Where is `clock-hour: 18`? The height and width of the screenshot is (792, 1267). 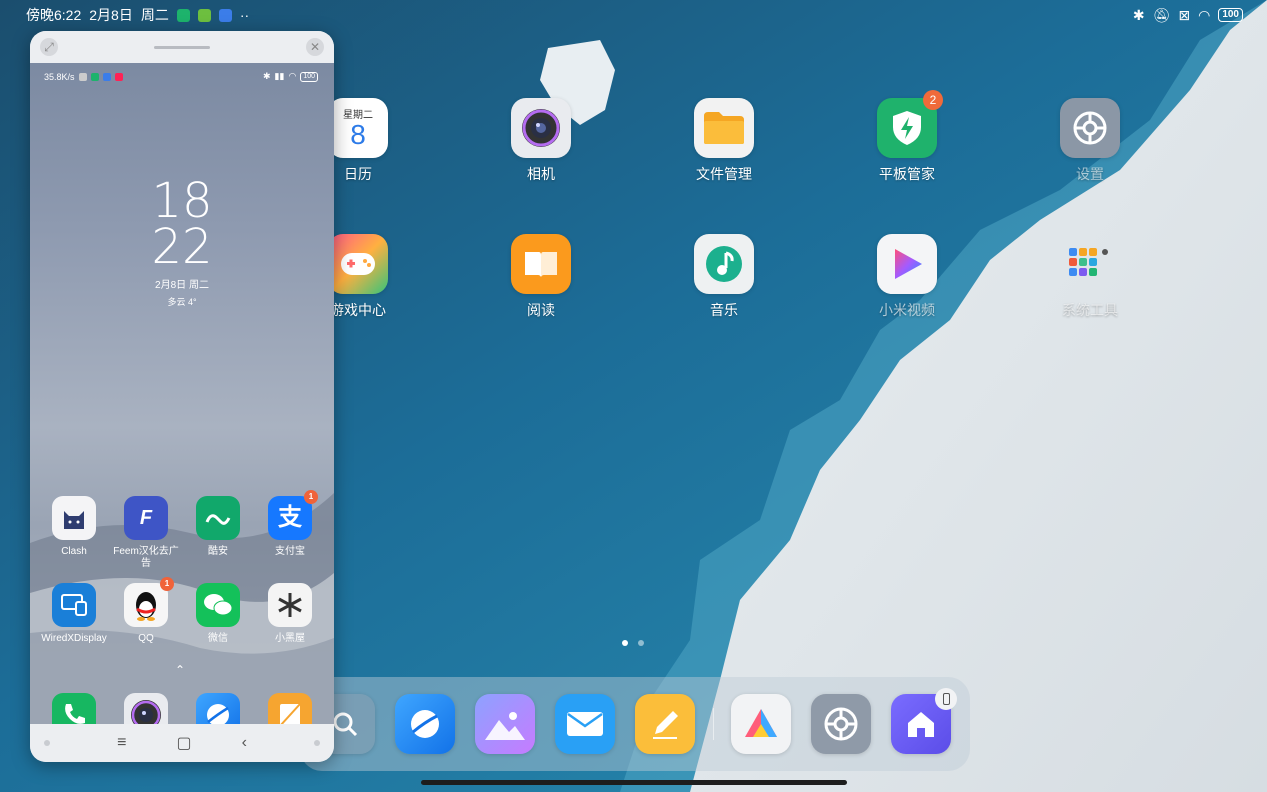
clock-hour: 18 is located at coordinates (182, 201).